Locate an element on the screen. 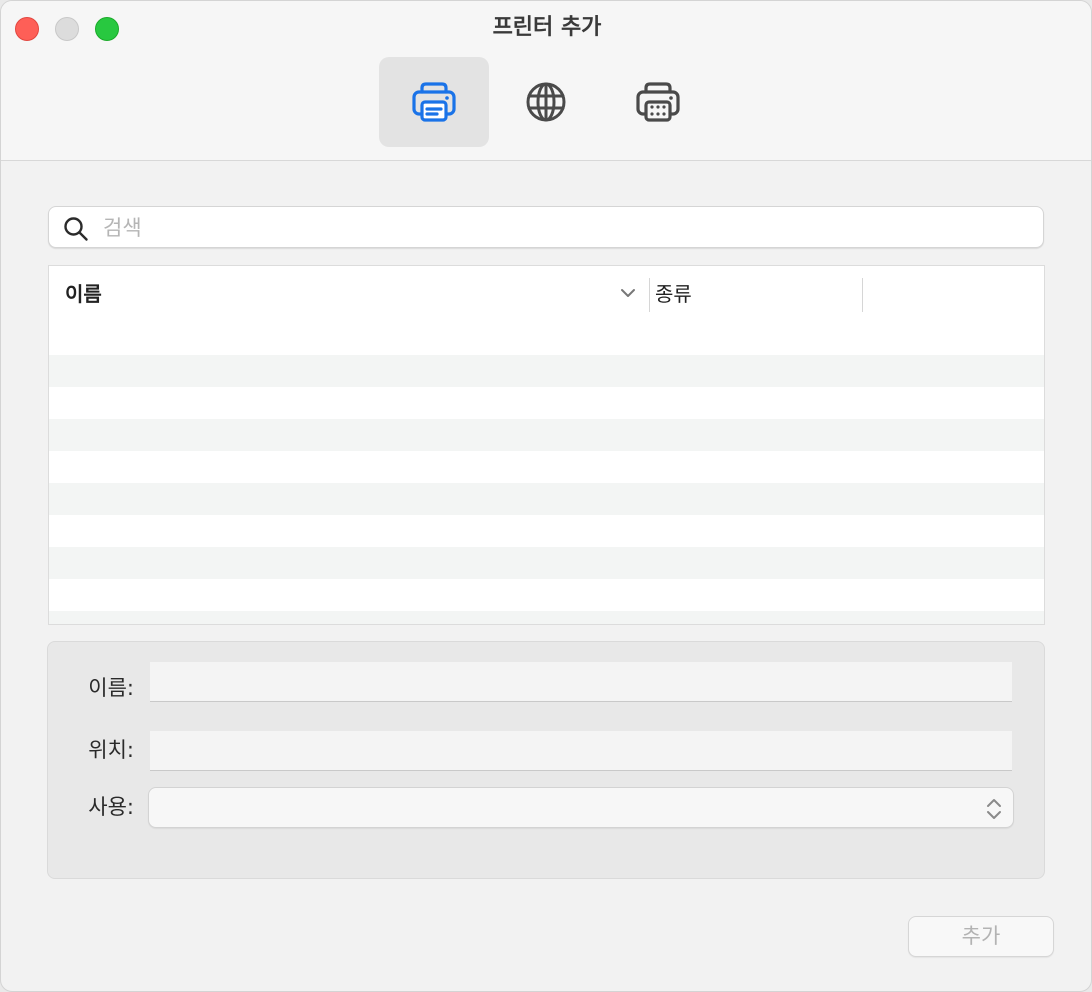  window-title: 프린터 추가 is located at coordinates (547, 27).